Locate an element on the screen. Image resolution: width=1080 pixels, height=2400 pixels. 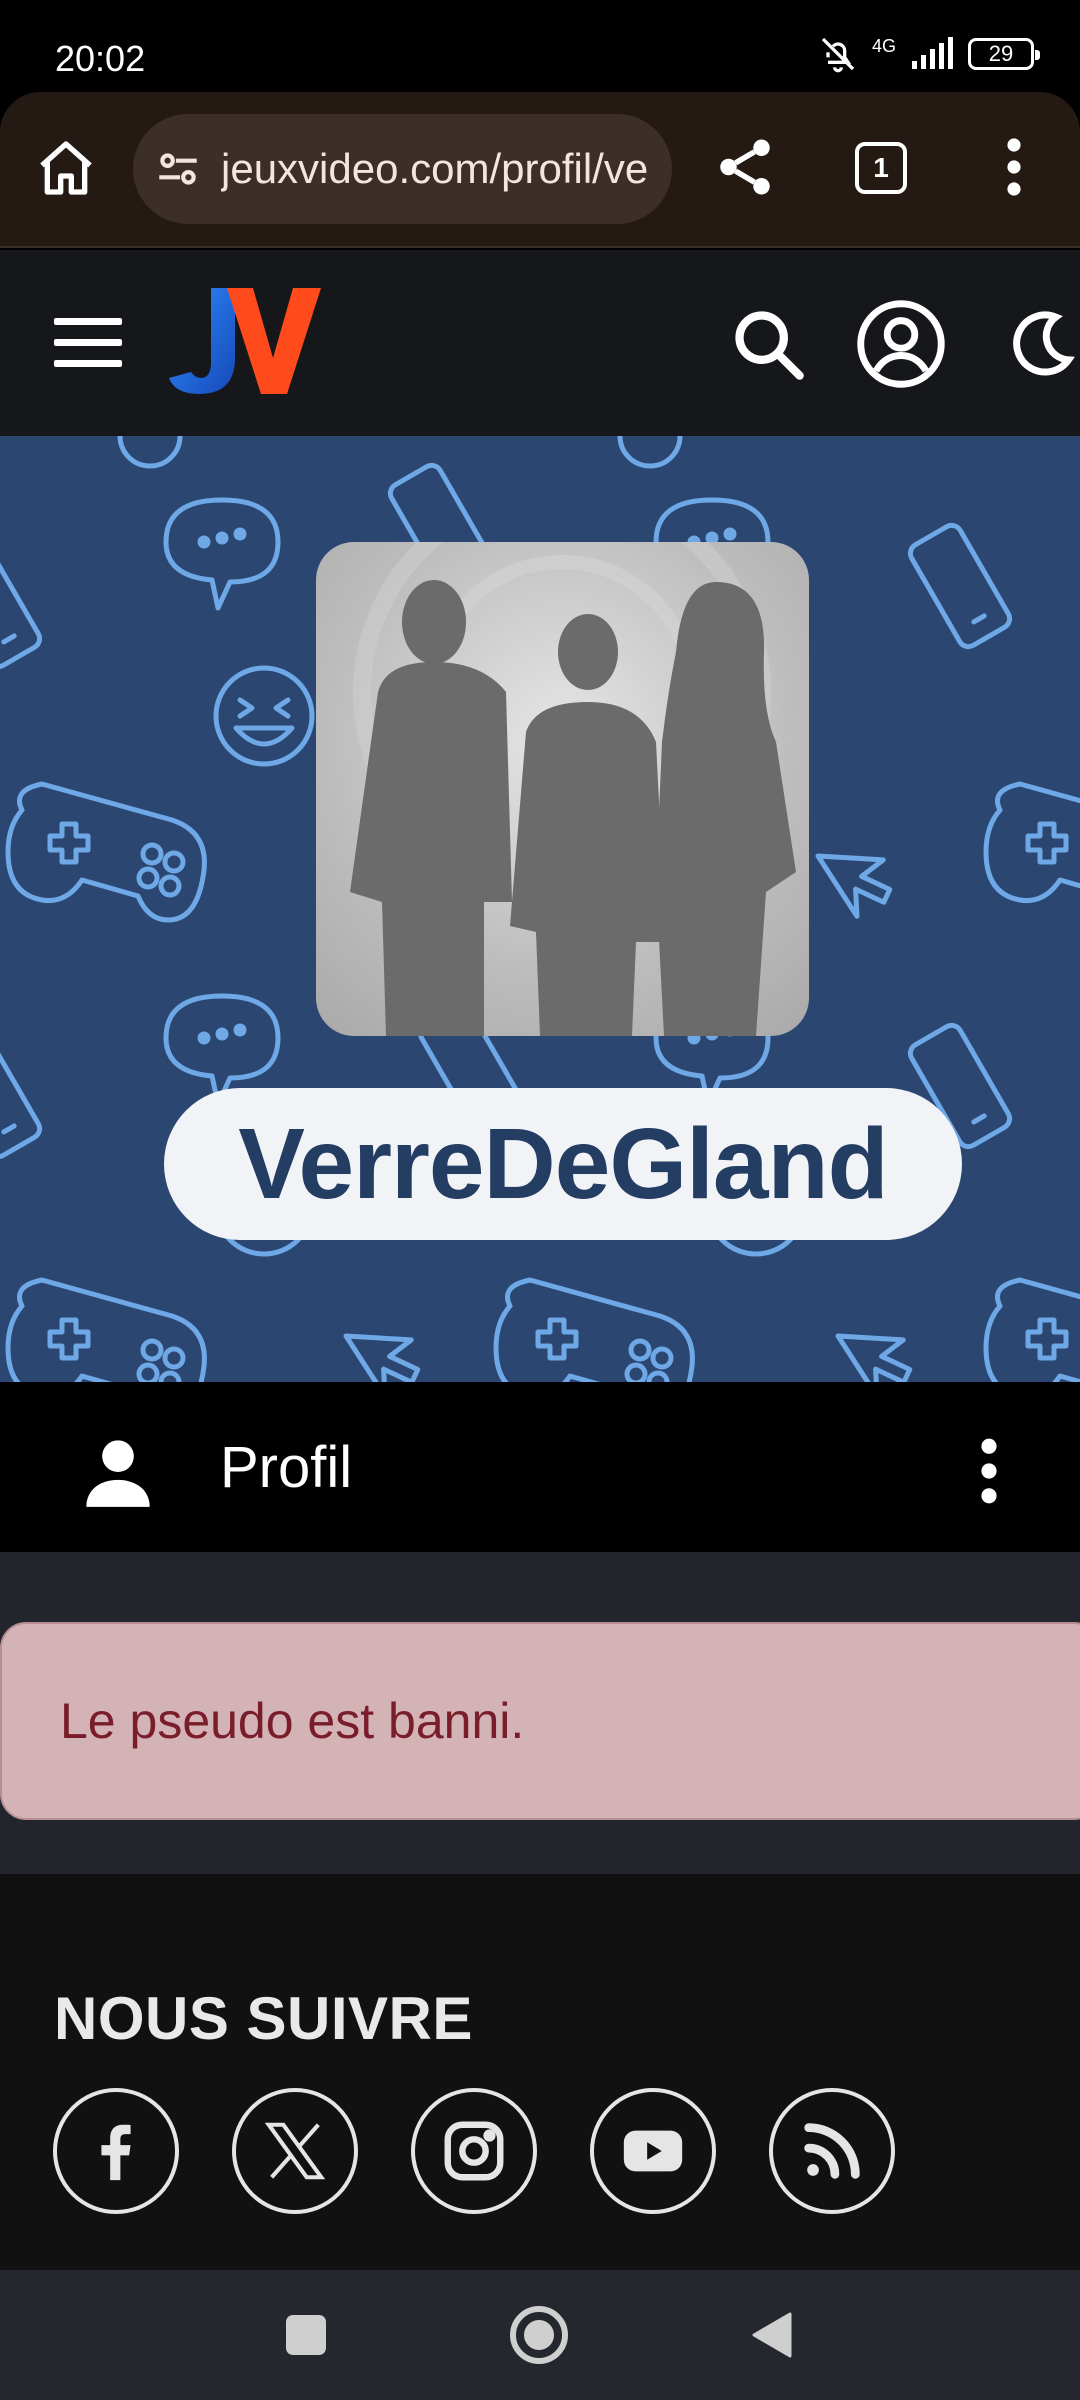
system-nav-bar is located at coordinates (540, 2335).